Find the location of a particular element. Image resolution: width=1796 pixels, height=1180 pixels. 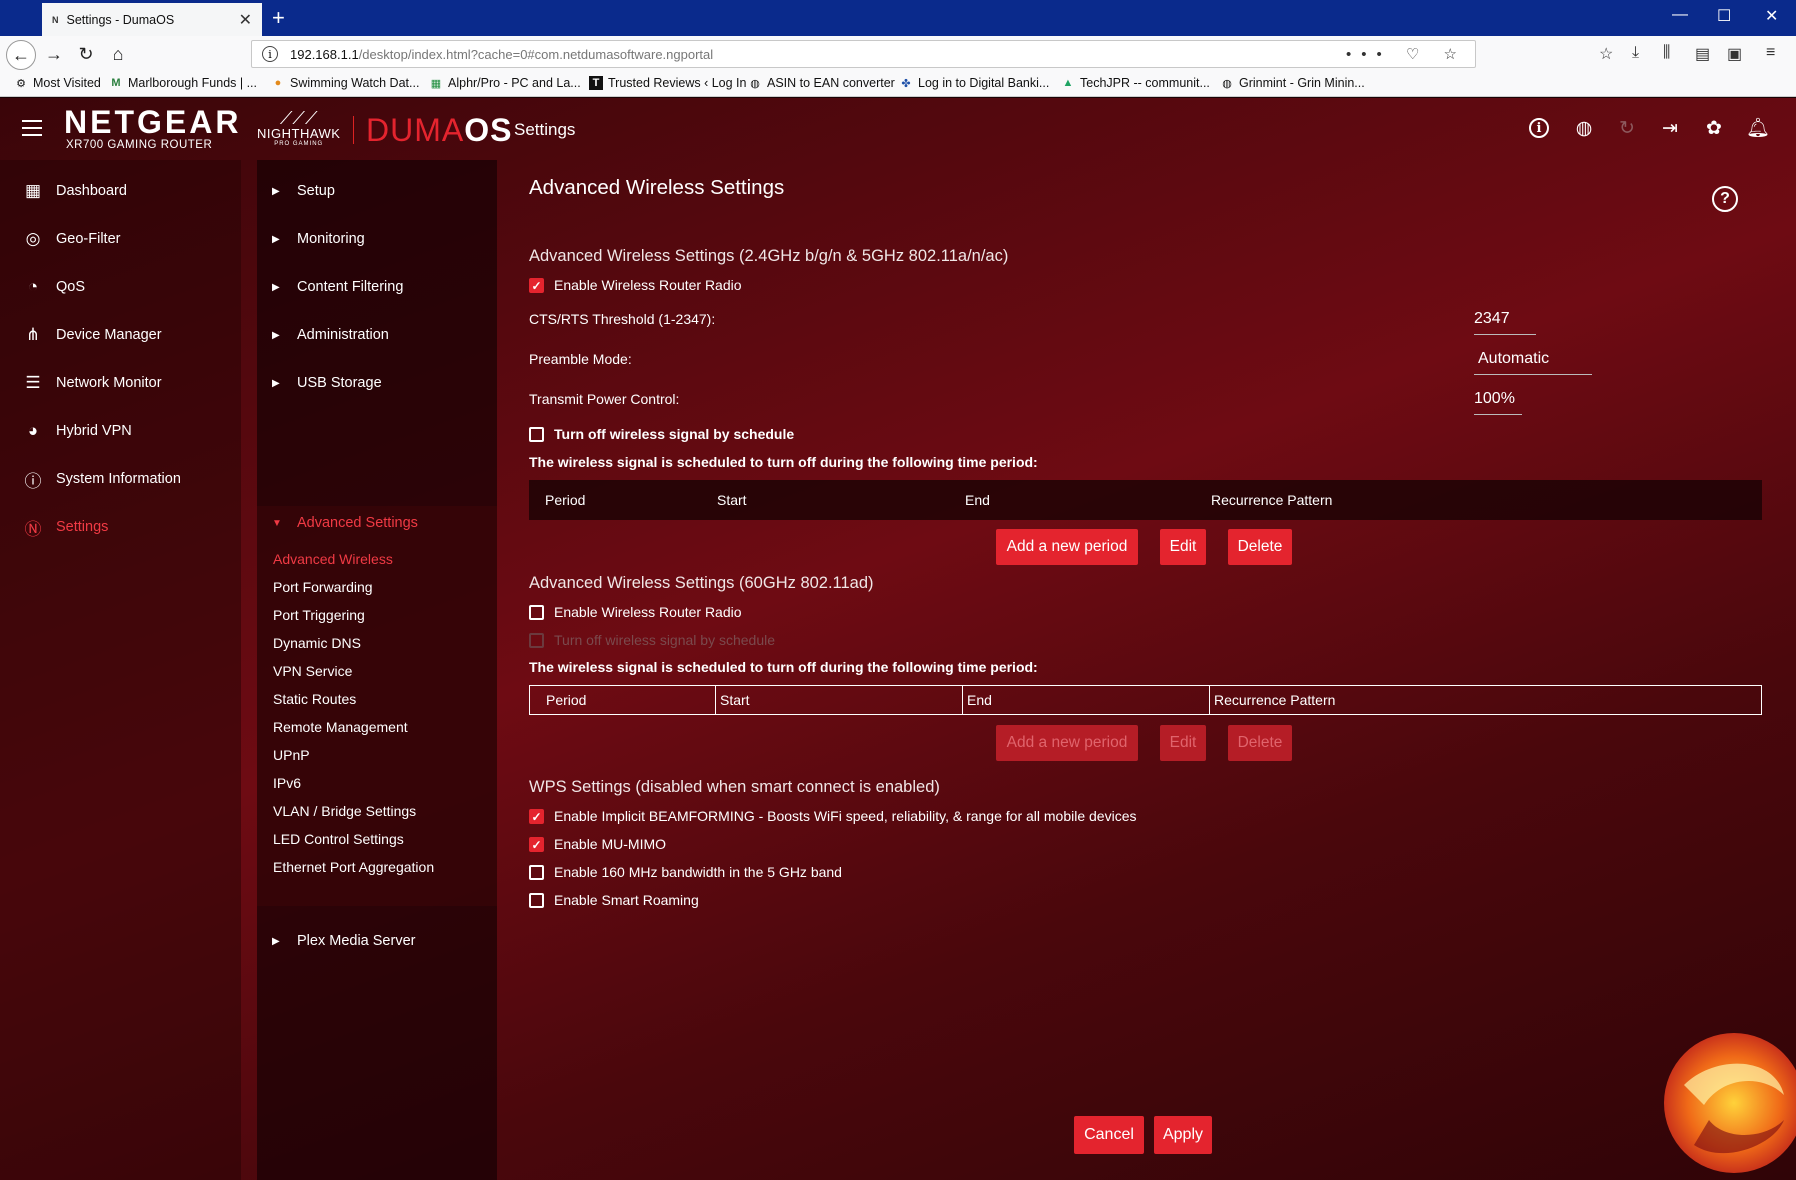

subnav-child-ethernet-aggregation: Ethernet Port Aggregation is located at coordinates (353, 867).